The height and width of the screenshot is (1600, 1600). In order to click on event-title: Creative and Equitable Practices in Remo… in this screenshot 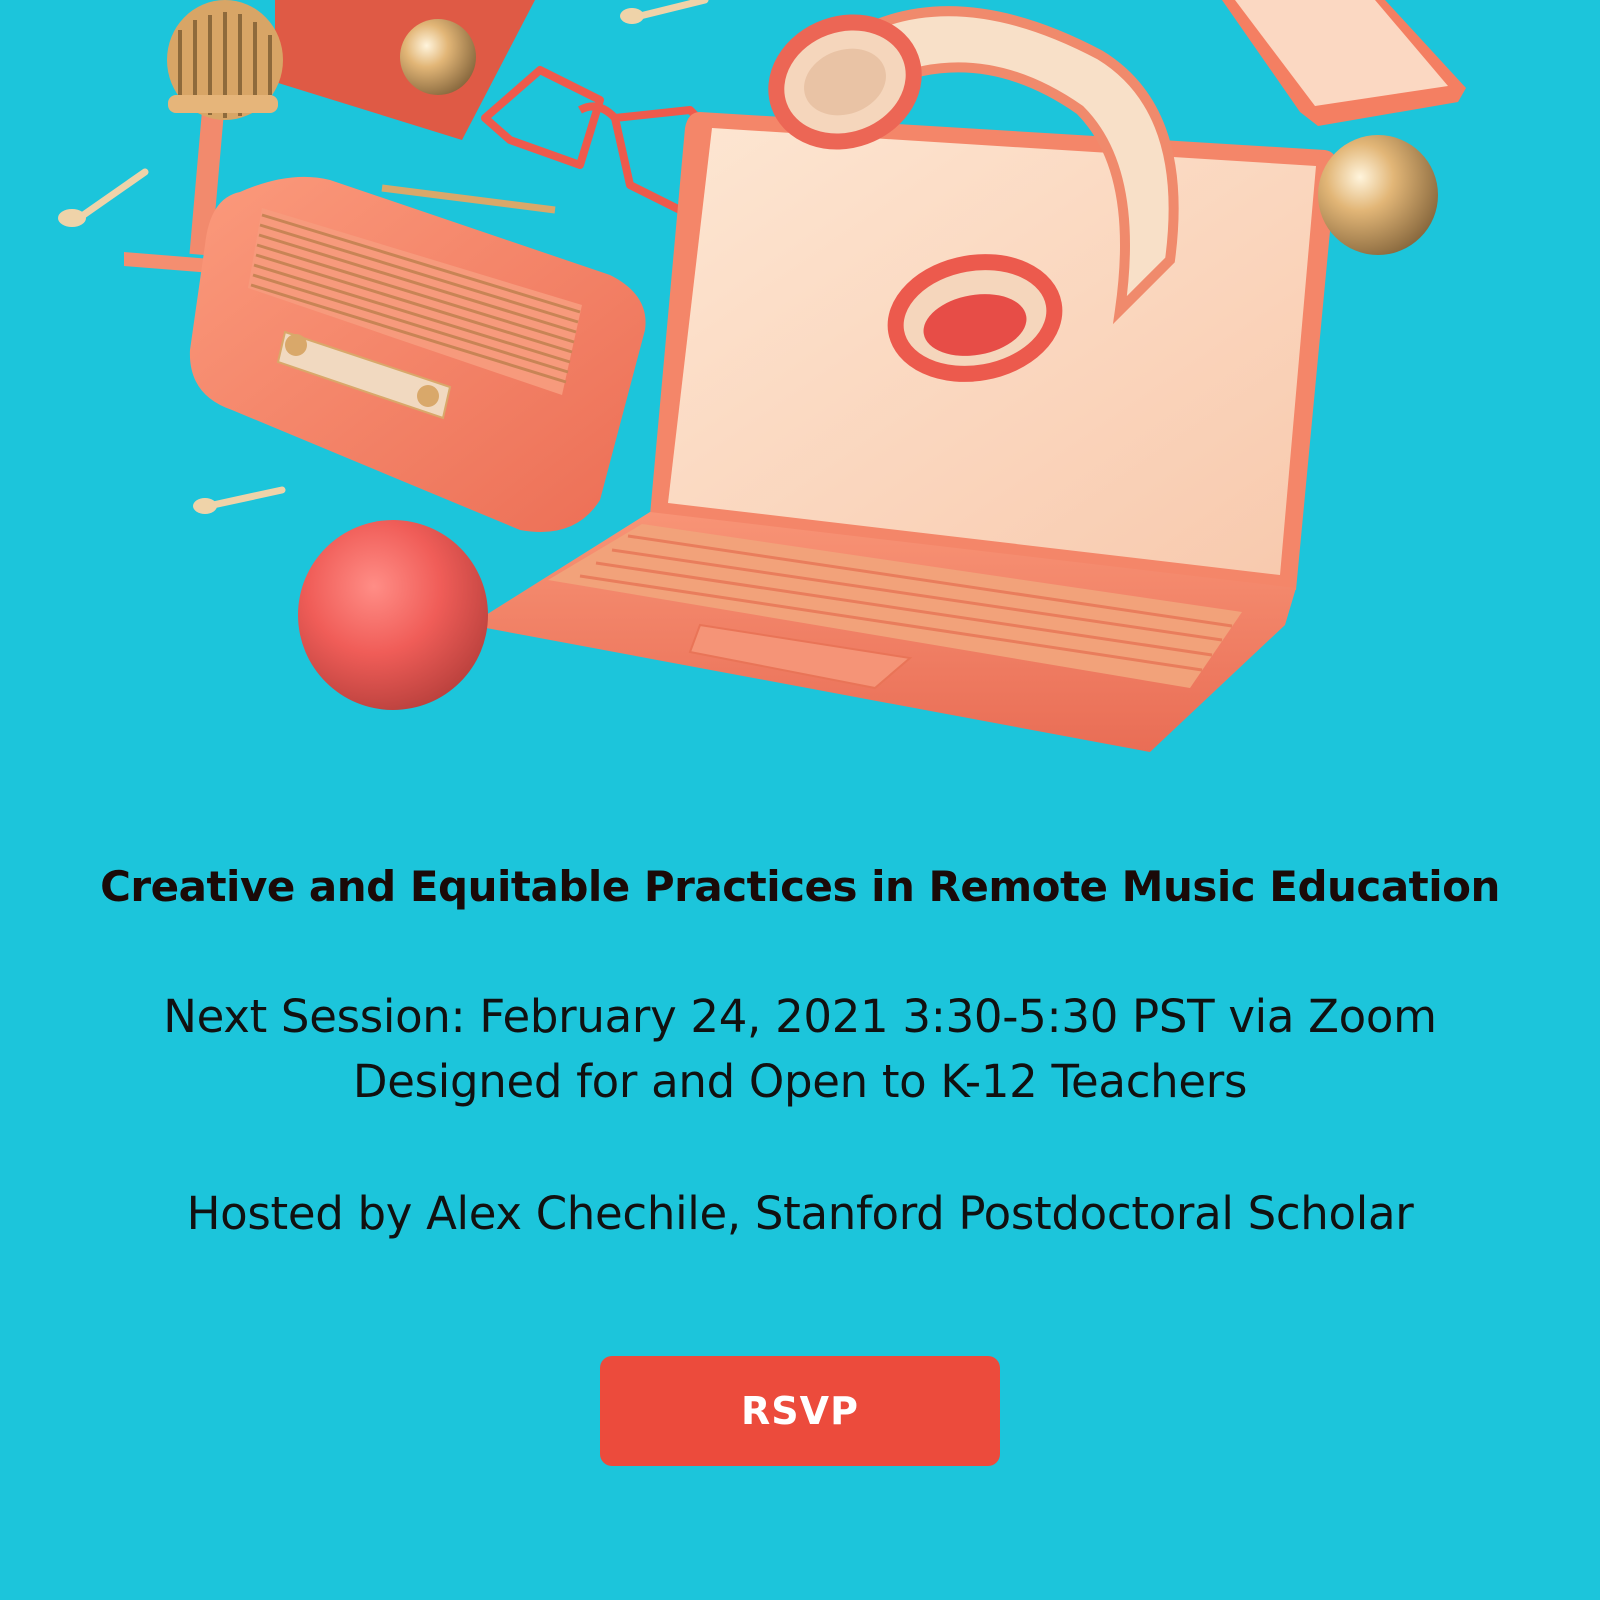, I will do `click(800, 886)`.